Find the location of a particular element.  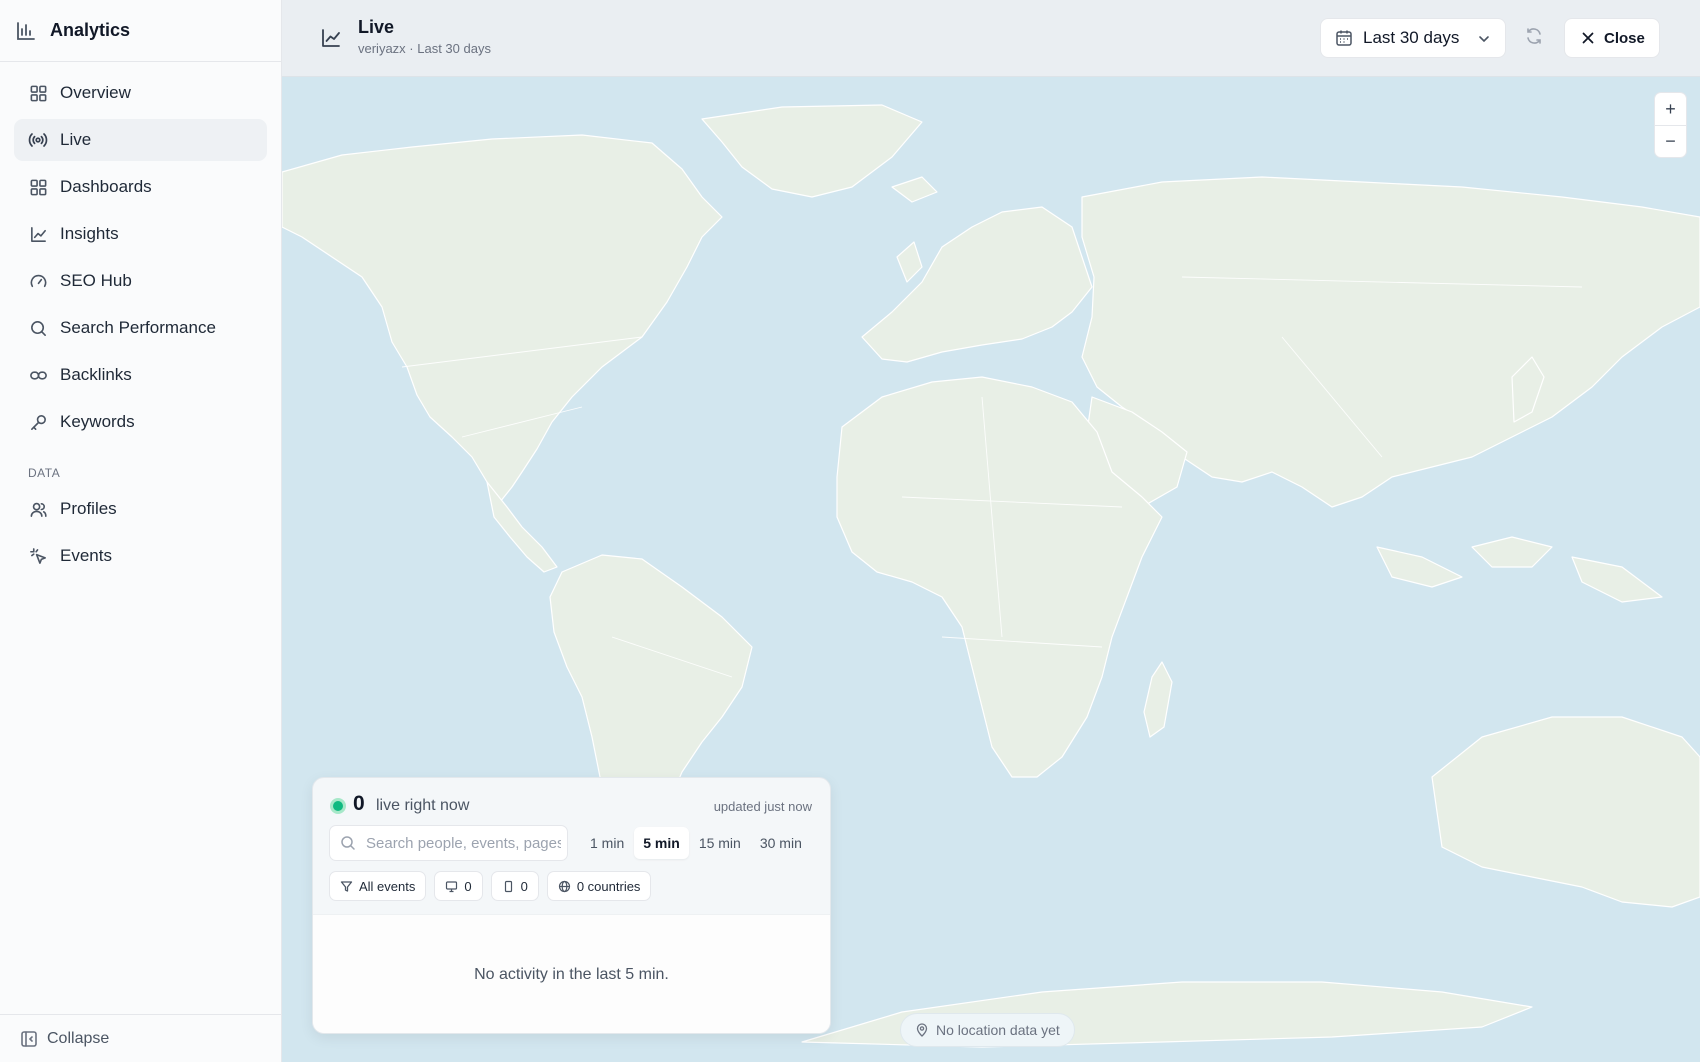

filter-chips: All events 0 0 0 countries is located at coordinates (494, 886).